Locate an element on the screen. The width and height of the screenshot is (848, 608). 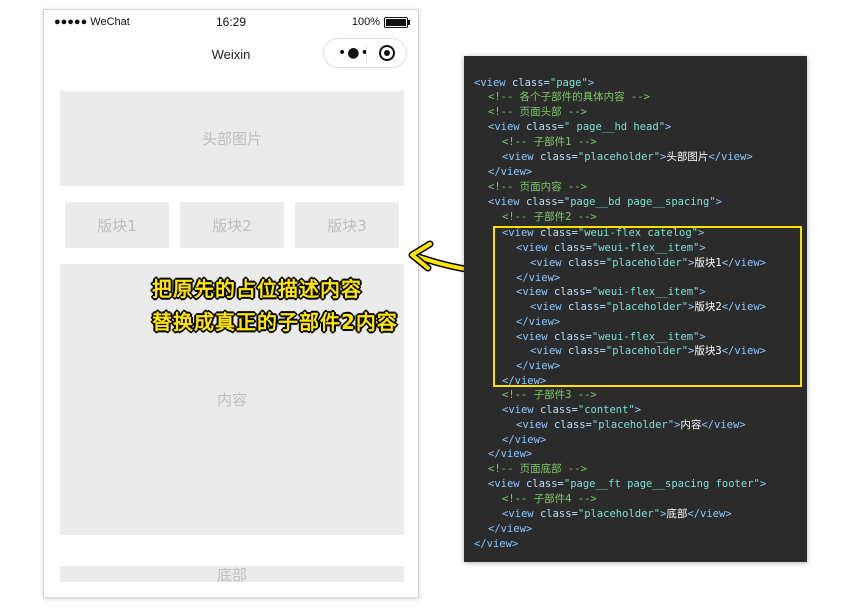
annotation-line-1: 把原先的占位描述内容 is located at coordinates (257, 289).